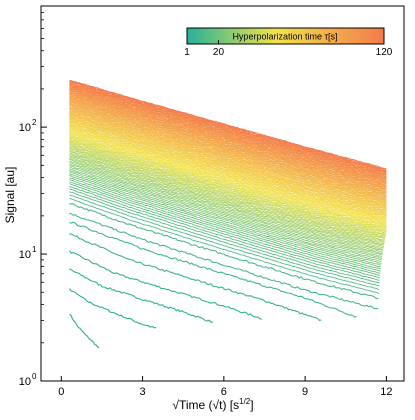  What do you see at coordinates (224, 392) in the screenshot?
I see `x-tick-label: 6` at bounding box center [224, 392].